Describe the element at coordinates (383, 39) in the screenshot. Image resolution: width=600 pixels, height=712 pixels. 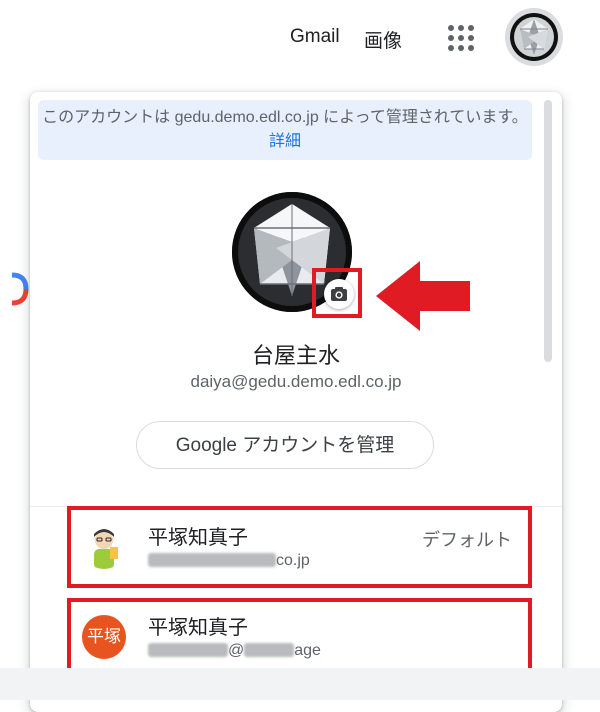
I see `images-link: 画像` at that location.